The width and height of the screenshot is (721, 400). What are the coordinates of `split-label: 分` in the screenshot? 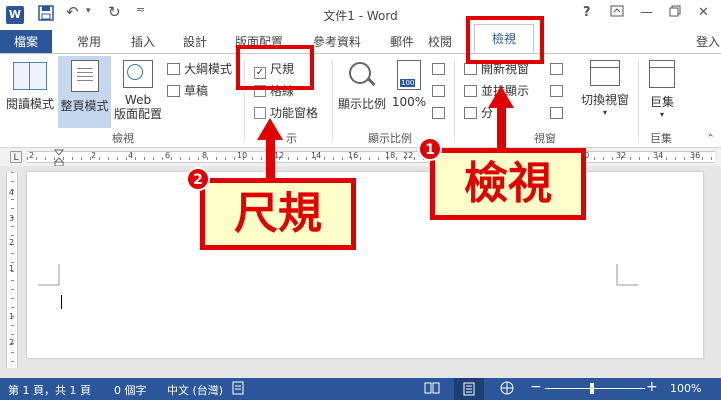 It's located at (487, 113).